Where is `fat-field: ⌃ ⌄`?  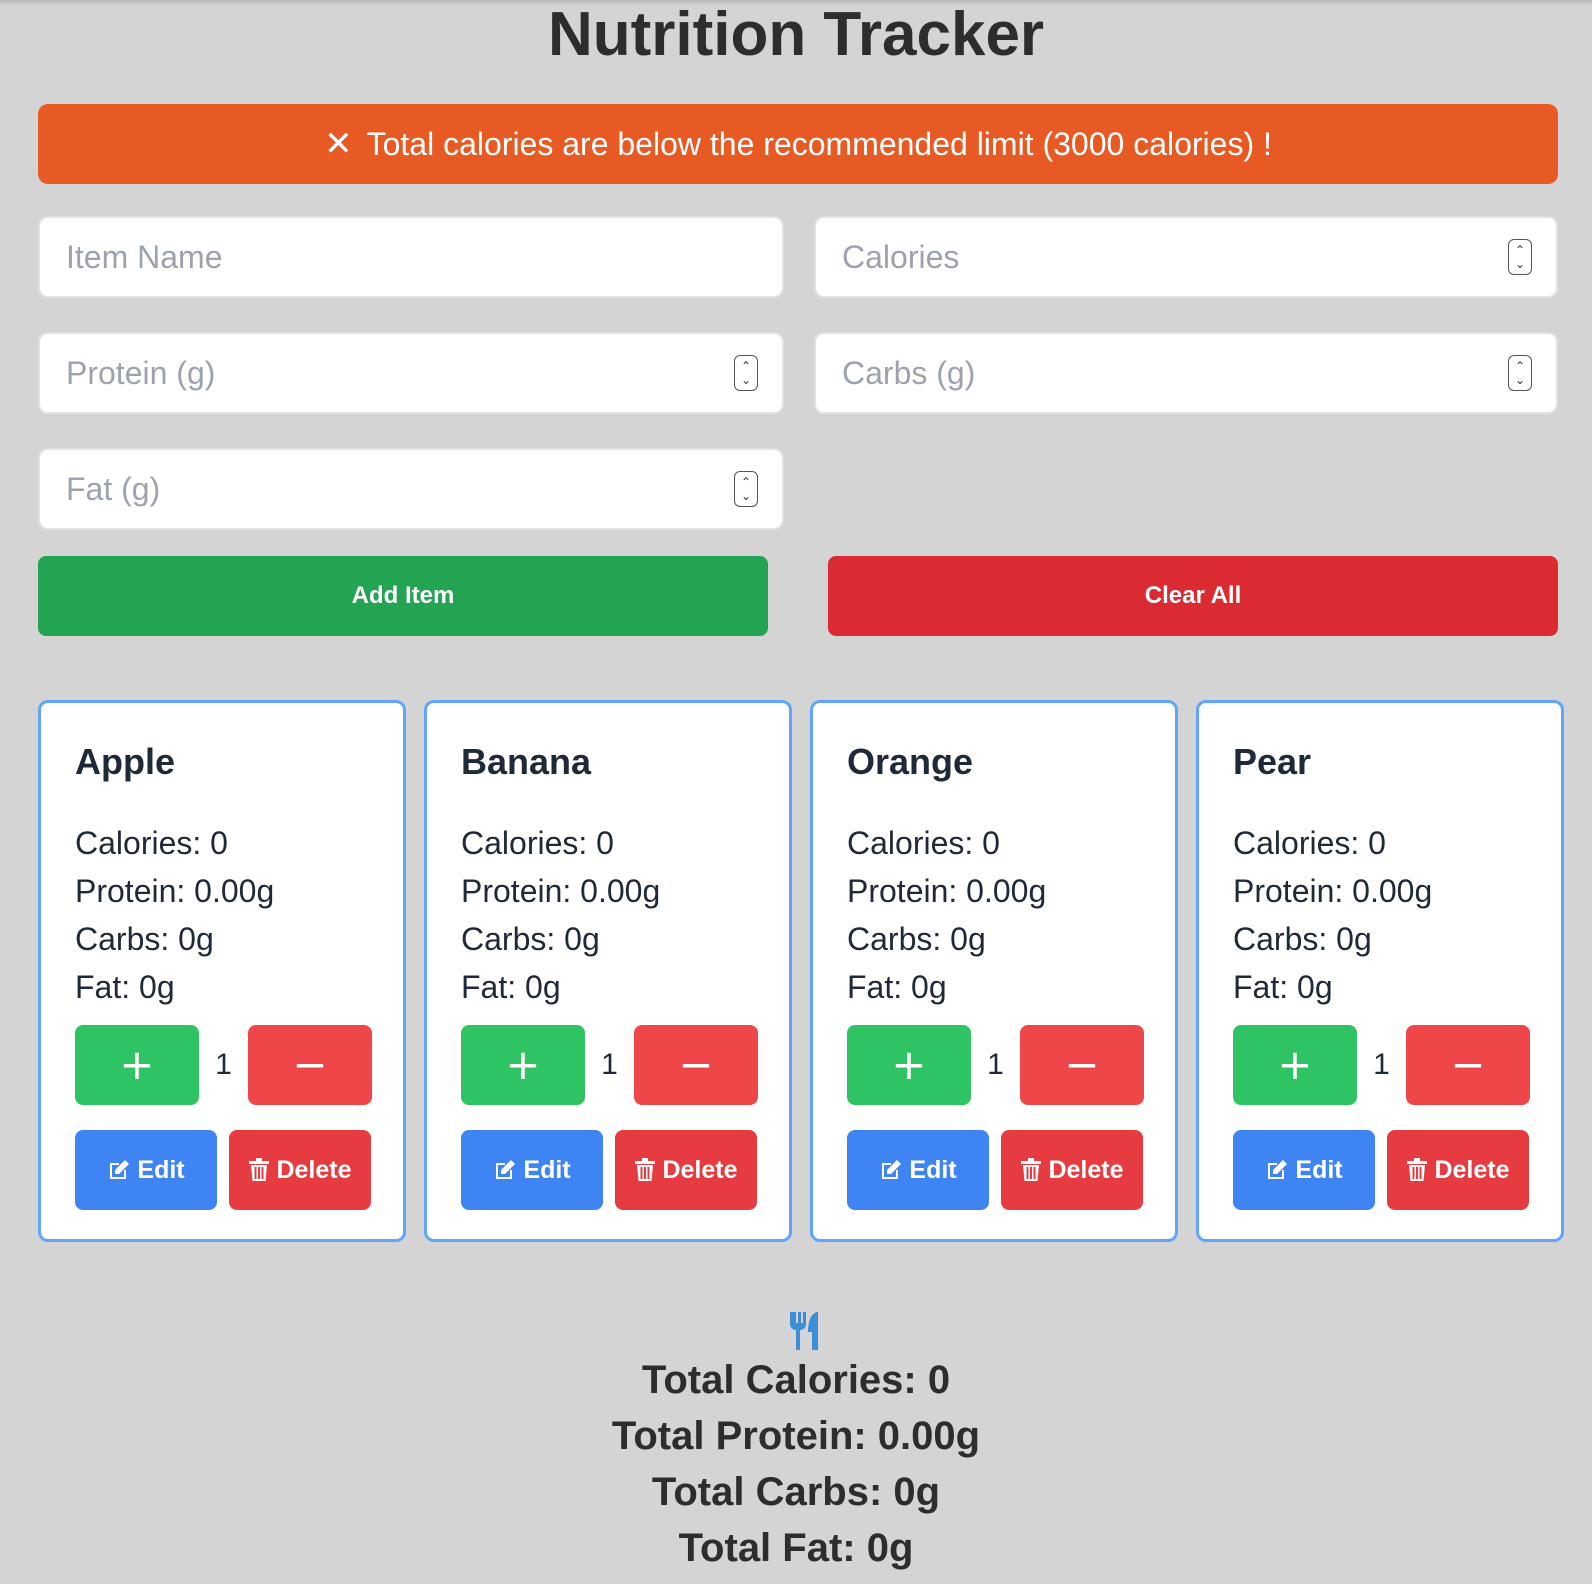
fat-field: ⌃ ⌄ is located at coordinates (411, 489).